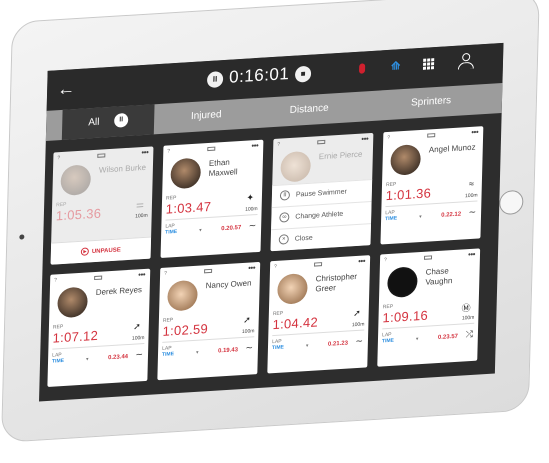  What do you see at coordinates (106, 251) in the screenshot?
I see `unpause-label: UNPAUSE` at bounding box center [106, 251].